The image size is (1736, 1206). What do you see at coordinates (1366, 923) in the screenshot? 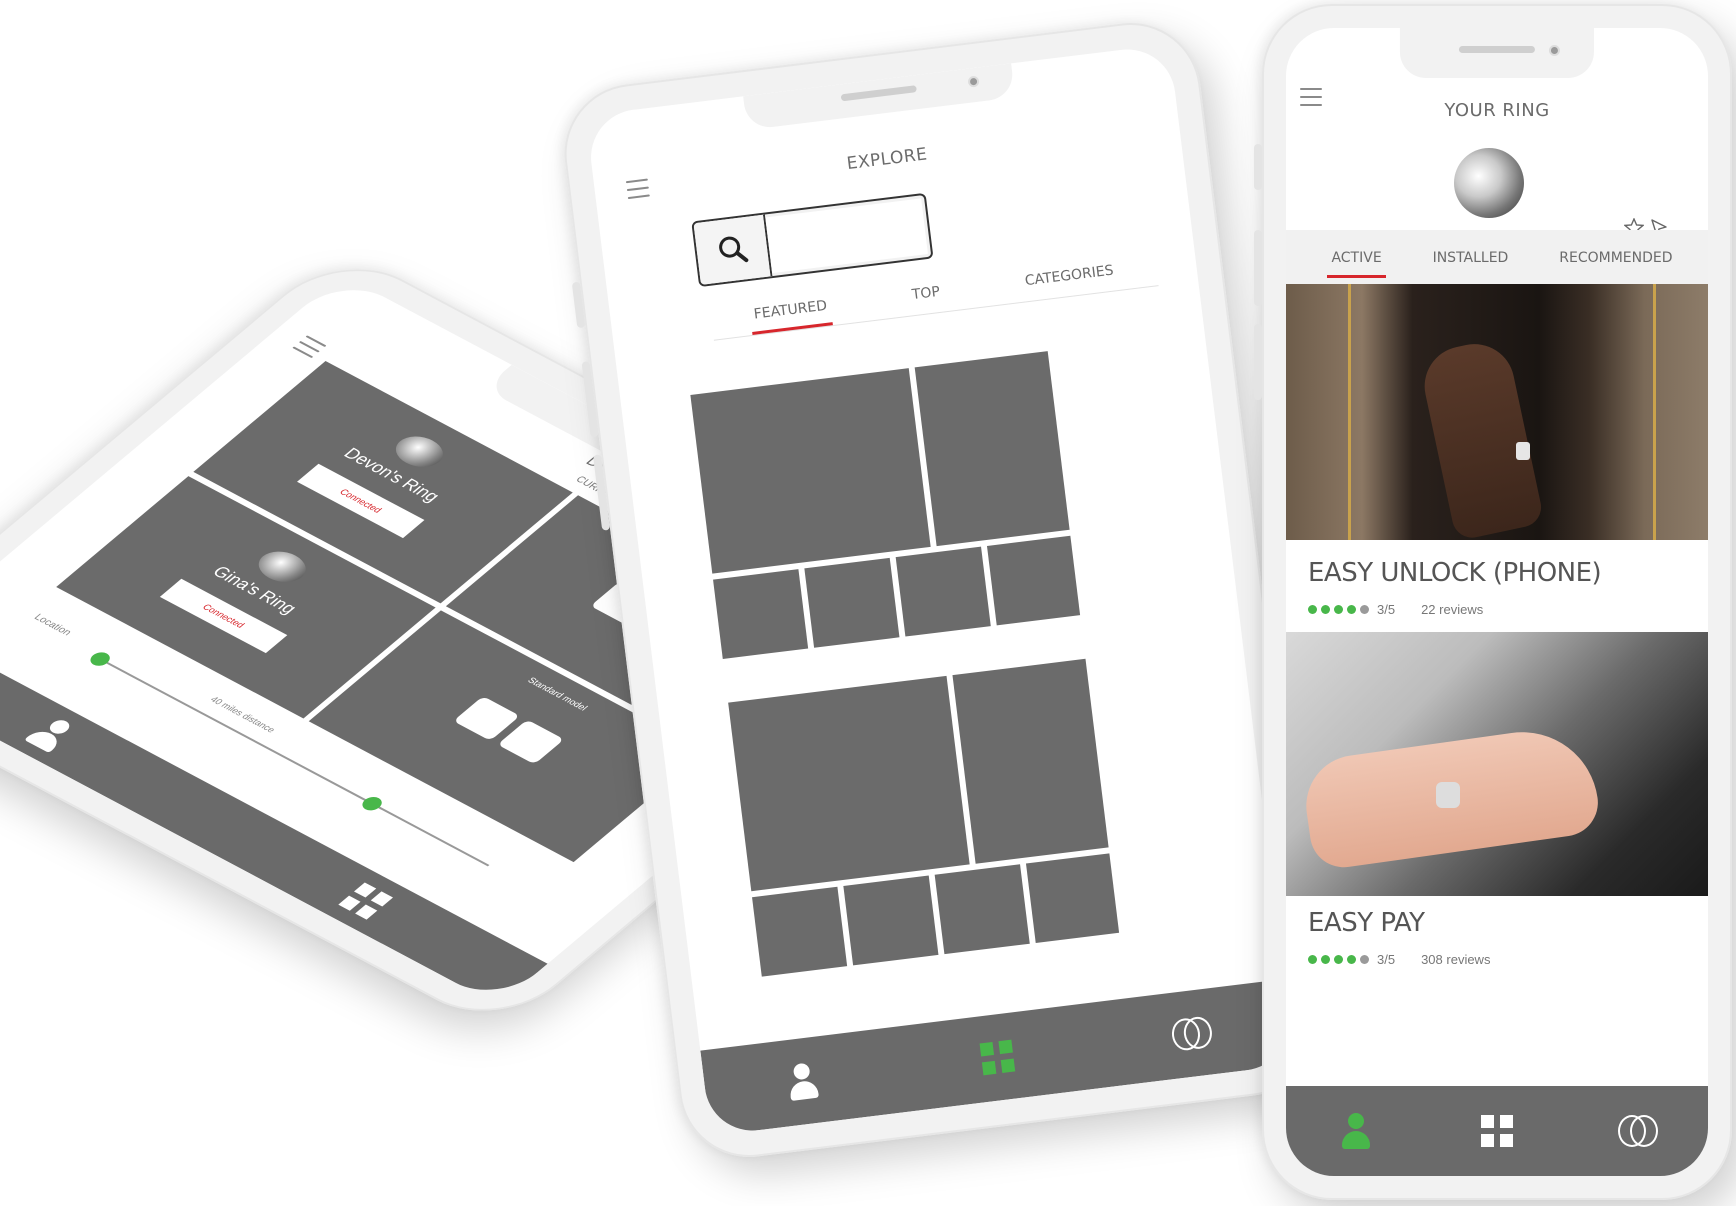
I see `app-title: EASY PAY` at bounding box center [1366, 923].